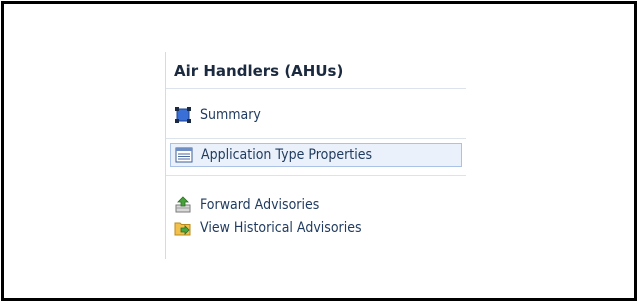 This screenshot has width=640, height=303. Describe the element at coordinates (281, 228) in the screenshot. I see `menu-item-label: View Historical Advisories` at that location.